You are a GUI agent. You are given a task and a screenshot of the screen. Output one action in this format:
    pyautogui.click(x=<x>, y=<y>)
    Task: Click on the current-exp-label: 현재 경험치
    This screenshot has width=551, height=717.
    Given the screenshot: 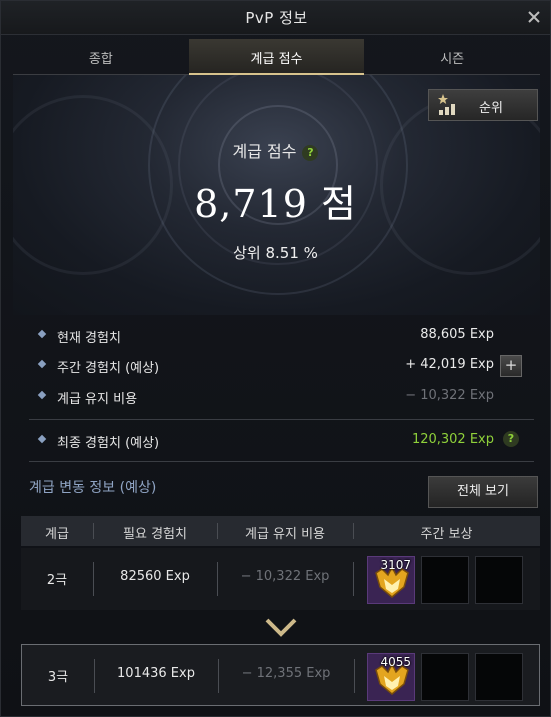 What is the action you would take?
    pyautogui.click(x=89, y=338)
    